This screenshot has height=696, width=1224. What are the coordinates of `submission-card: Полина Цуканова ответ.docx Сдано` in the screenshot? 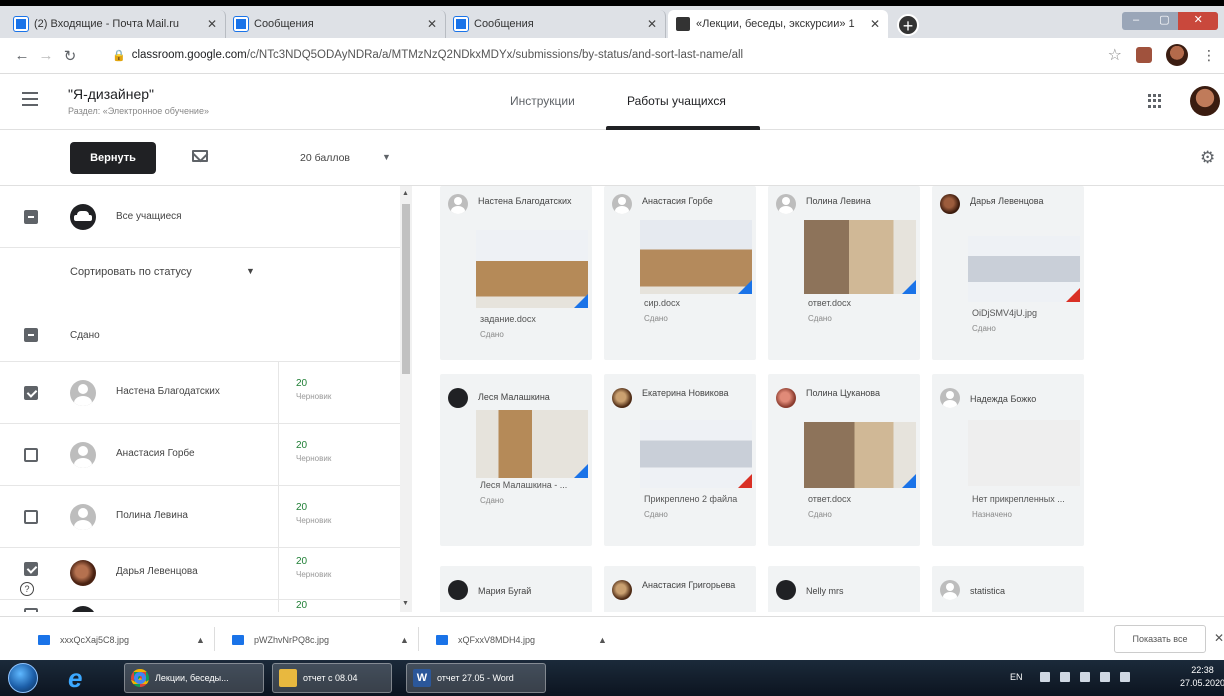 It's located at (844, 460).